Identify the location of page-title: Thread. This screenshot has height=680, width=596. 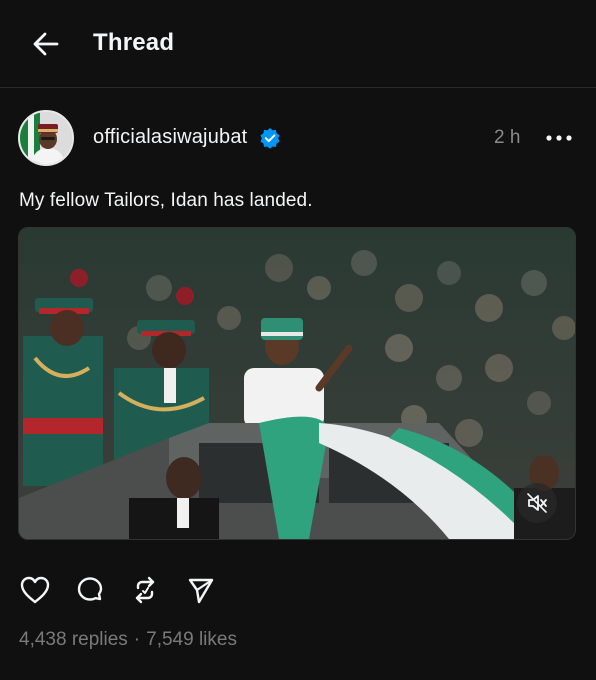
(134, 42).